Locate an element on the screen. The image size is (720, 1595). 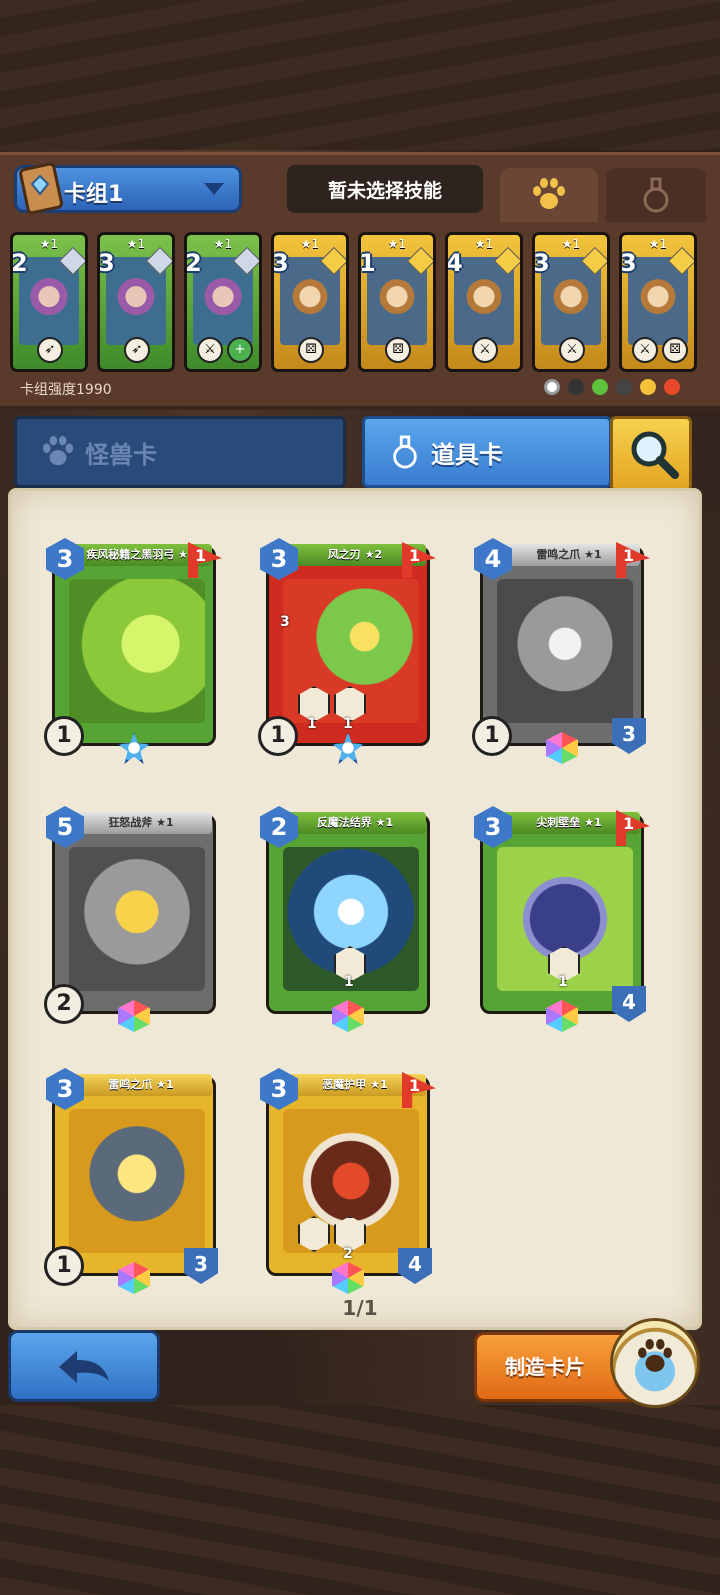
item-card: 疾风秘籍之黑羽弓 ★1 3 1 1 is located at coordinates (133, 651).